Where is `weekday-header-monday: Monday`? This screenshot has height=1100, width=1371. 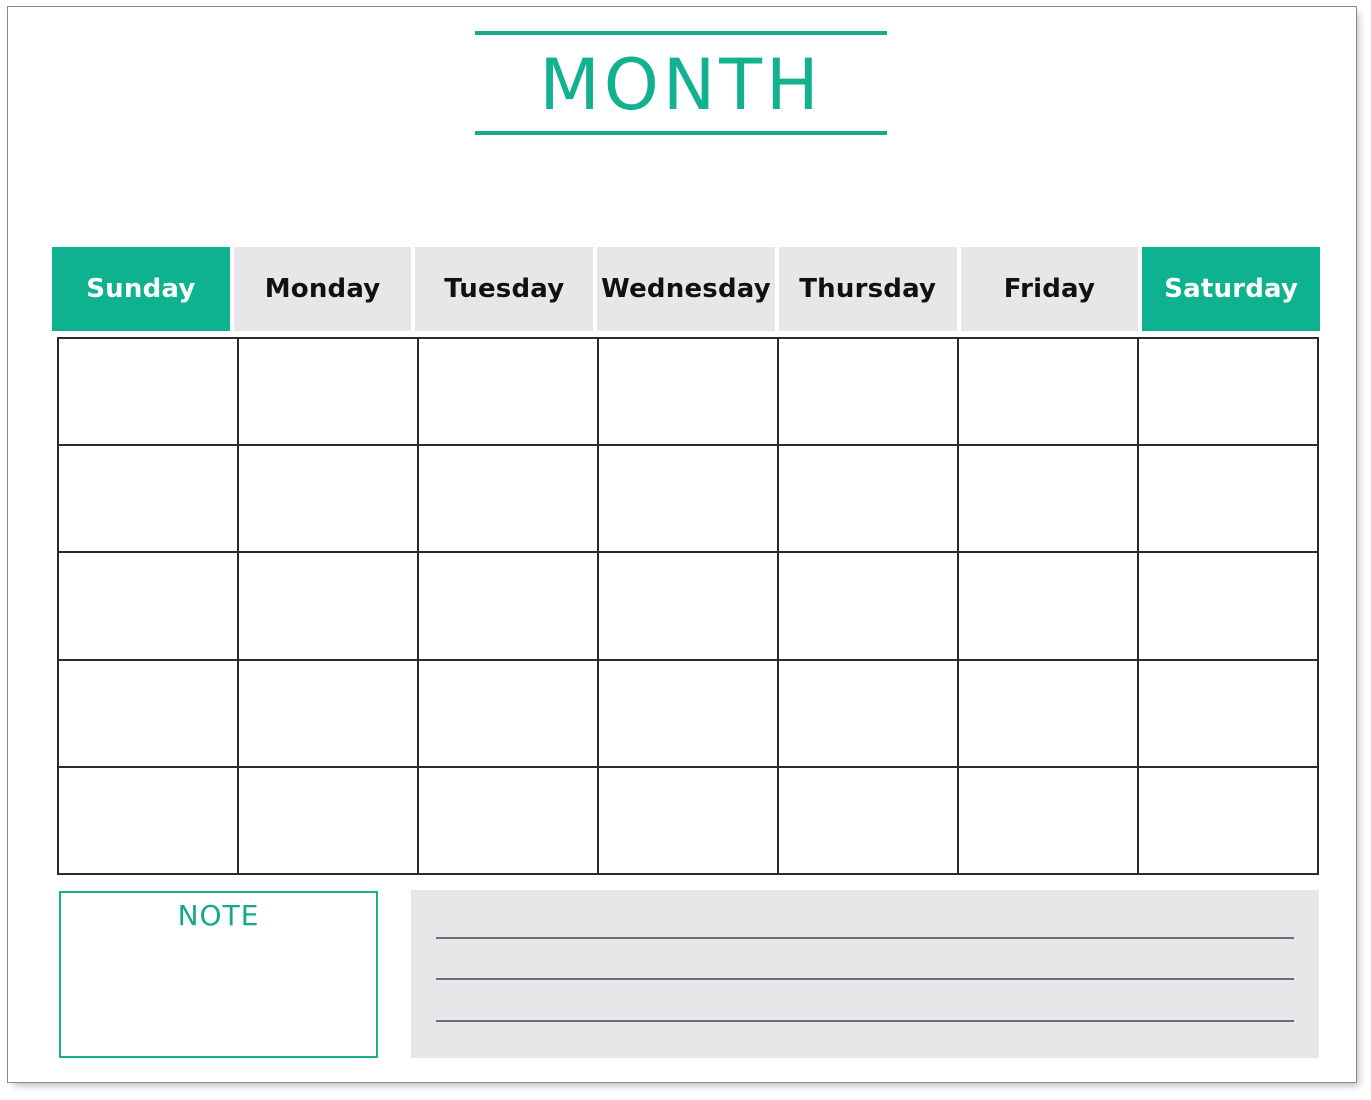
weekday-header-monday: Monday is located at coordinates (322, 289).